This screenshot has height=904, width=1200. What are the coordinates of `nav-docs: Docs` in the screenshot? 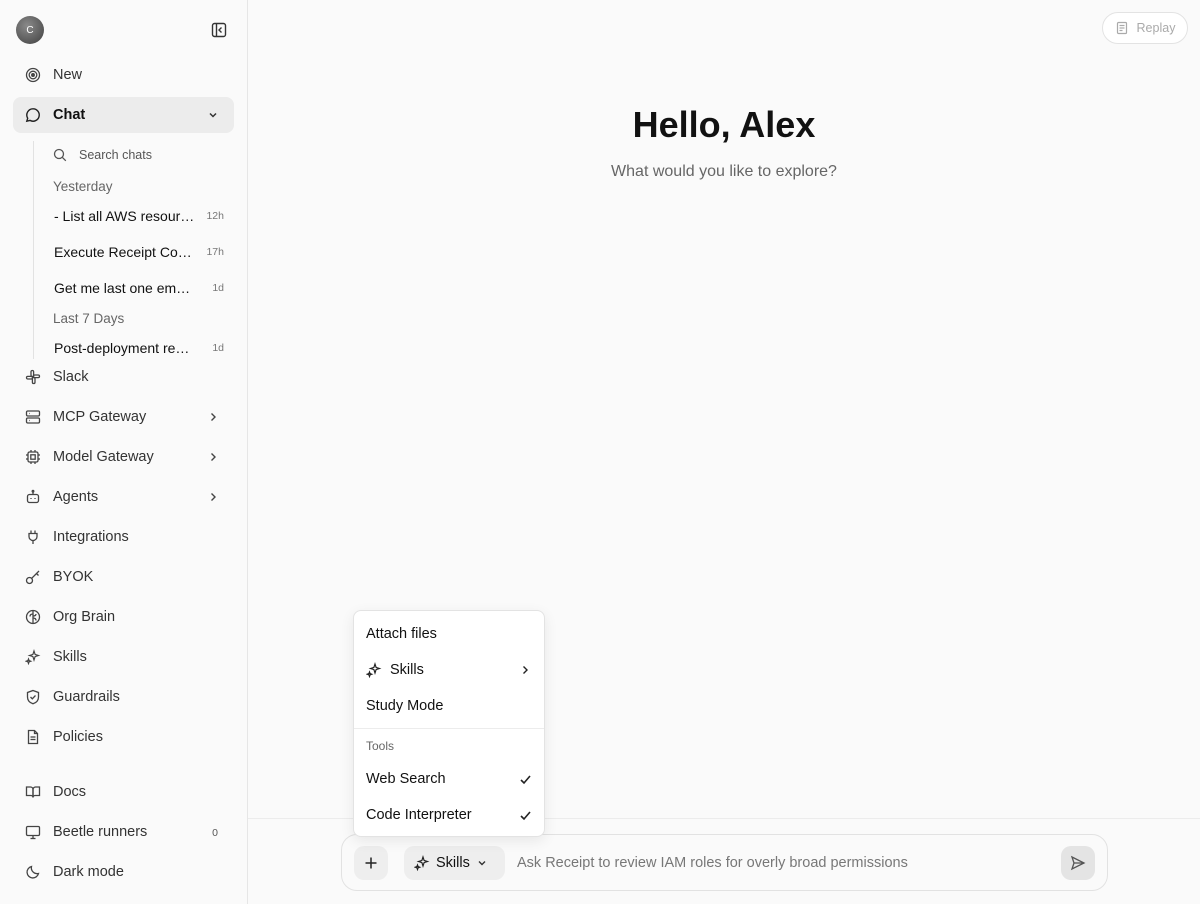 It's located at (123, 792).